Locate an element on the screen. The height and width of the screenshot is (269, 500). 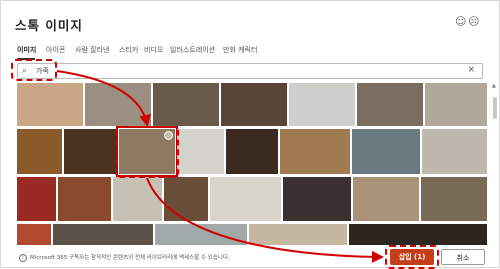
tab-cutout-people: 사람 잘라낸 is located at coordinates (92, 50).